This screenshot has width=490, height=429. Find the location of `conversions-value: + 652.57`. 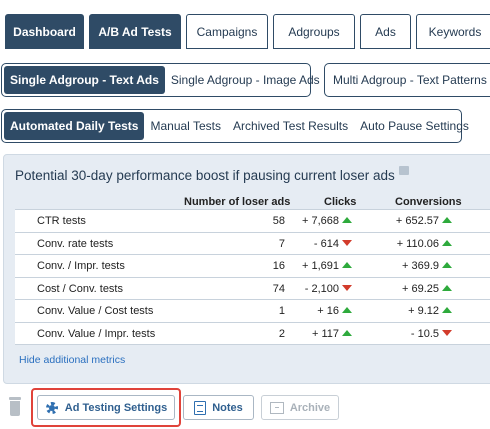

conversions-value: + 652.57 is located at coordinates (417, 221).